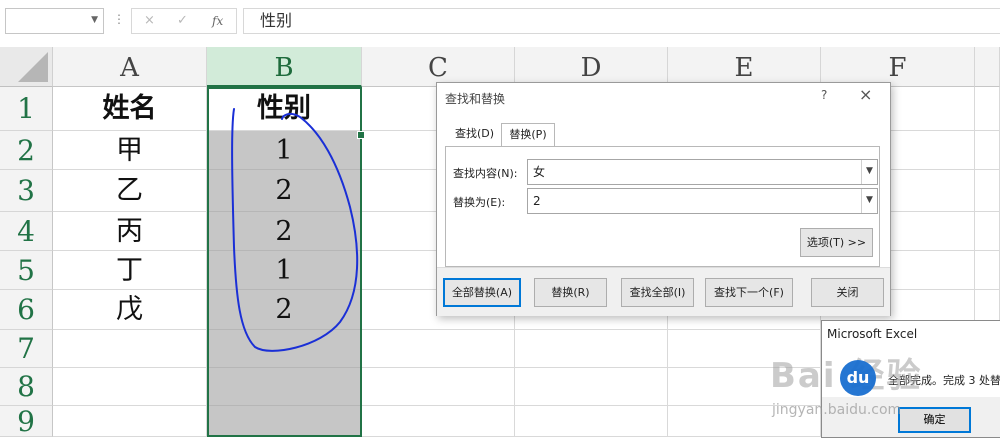 The image size is (1000, 438). Describe the element at coordinates (130, 150) in the screenshot. I see `cell-a2: 甲` at that location.